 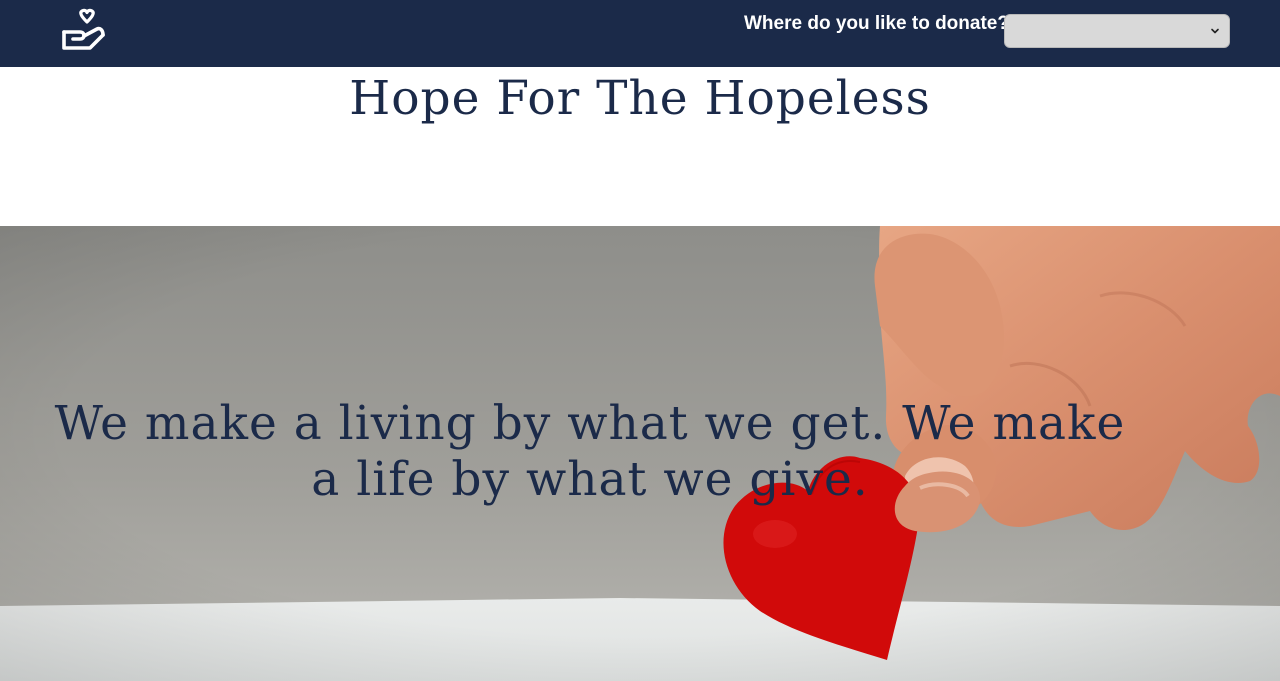 I want to click on logo, so click(x=83, y=30).